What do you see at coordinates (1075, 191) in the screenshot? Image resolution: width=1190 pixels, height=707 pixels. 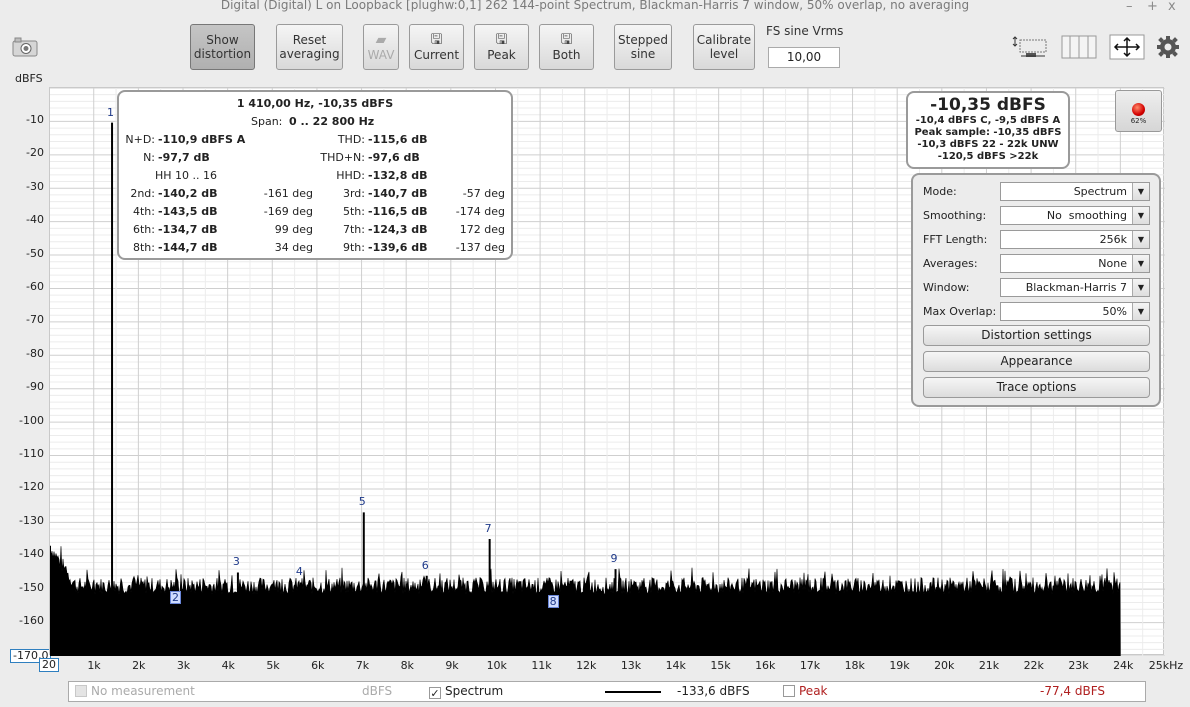 I see `mode-select: Spectrum ▼` at bounding box center [1075, 191].